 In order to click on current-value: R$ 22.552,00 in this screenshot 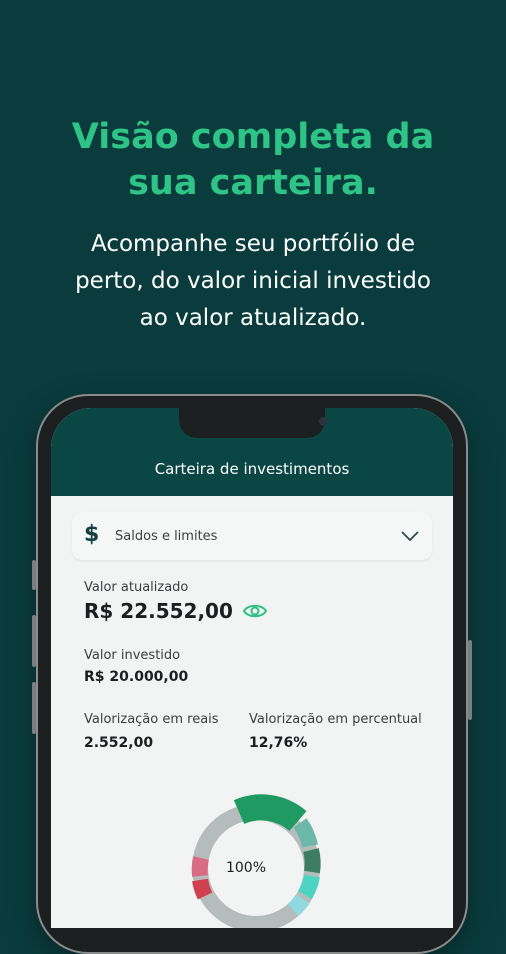, I will do `click(158, 611)`.